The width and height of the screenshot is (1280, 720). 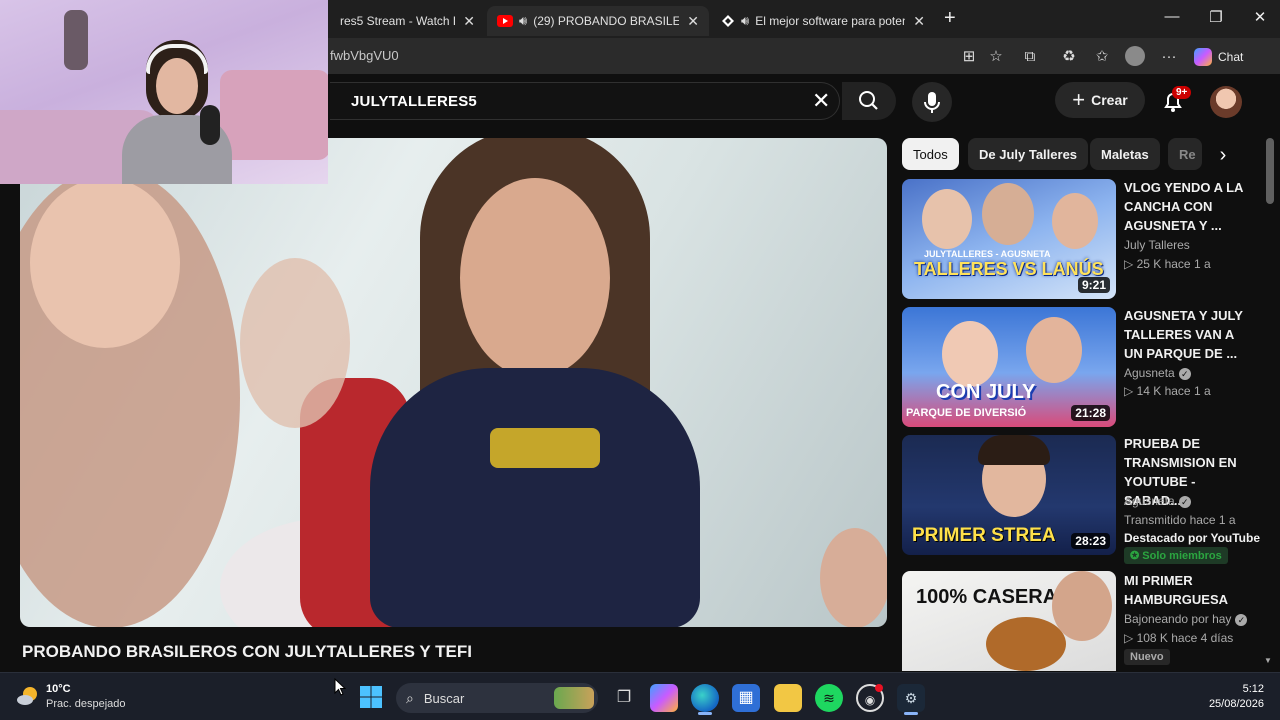 What do you see at coordinates (950, 18) in the screenshot?
I see `new-tab-button: +` at bounding box center [950, 18].